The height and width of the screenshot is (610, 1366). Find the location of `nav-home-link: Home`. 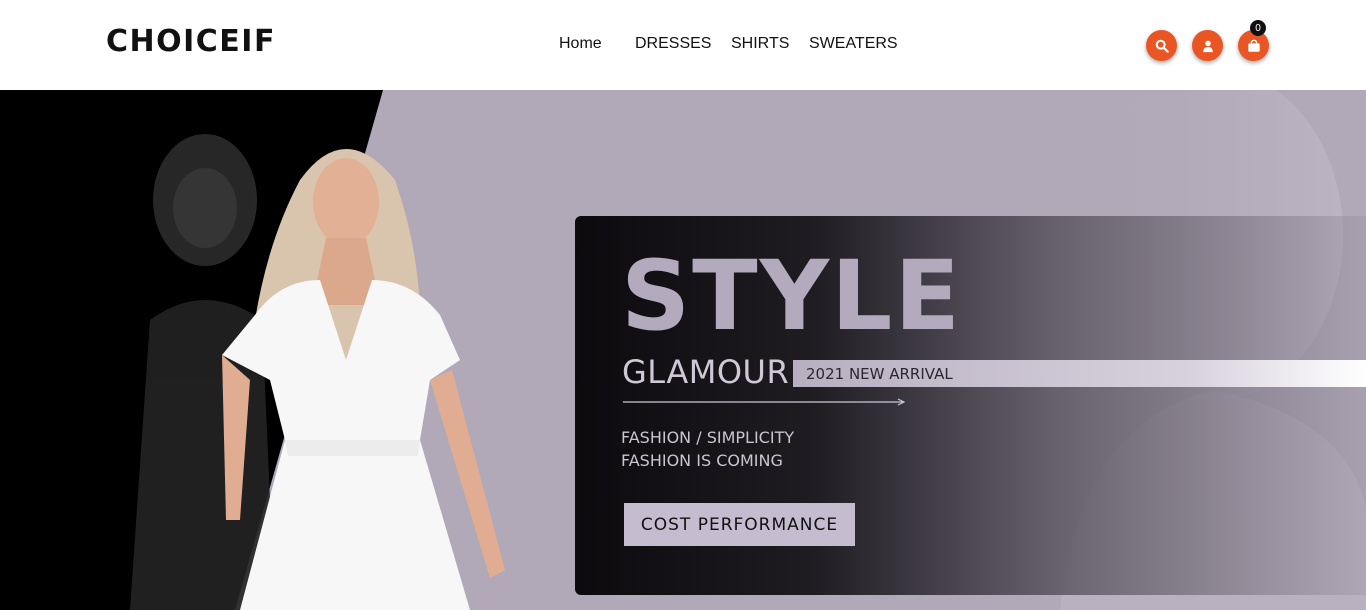

nav-home-link: Home is located at coordinates (580, 44).